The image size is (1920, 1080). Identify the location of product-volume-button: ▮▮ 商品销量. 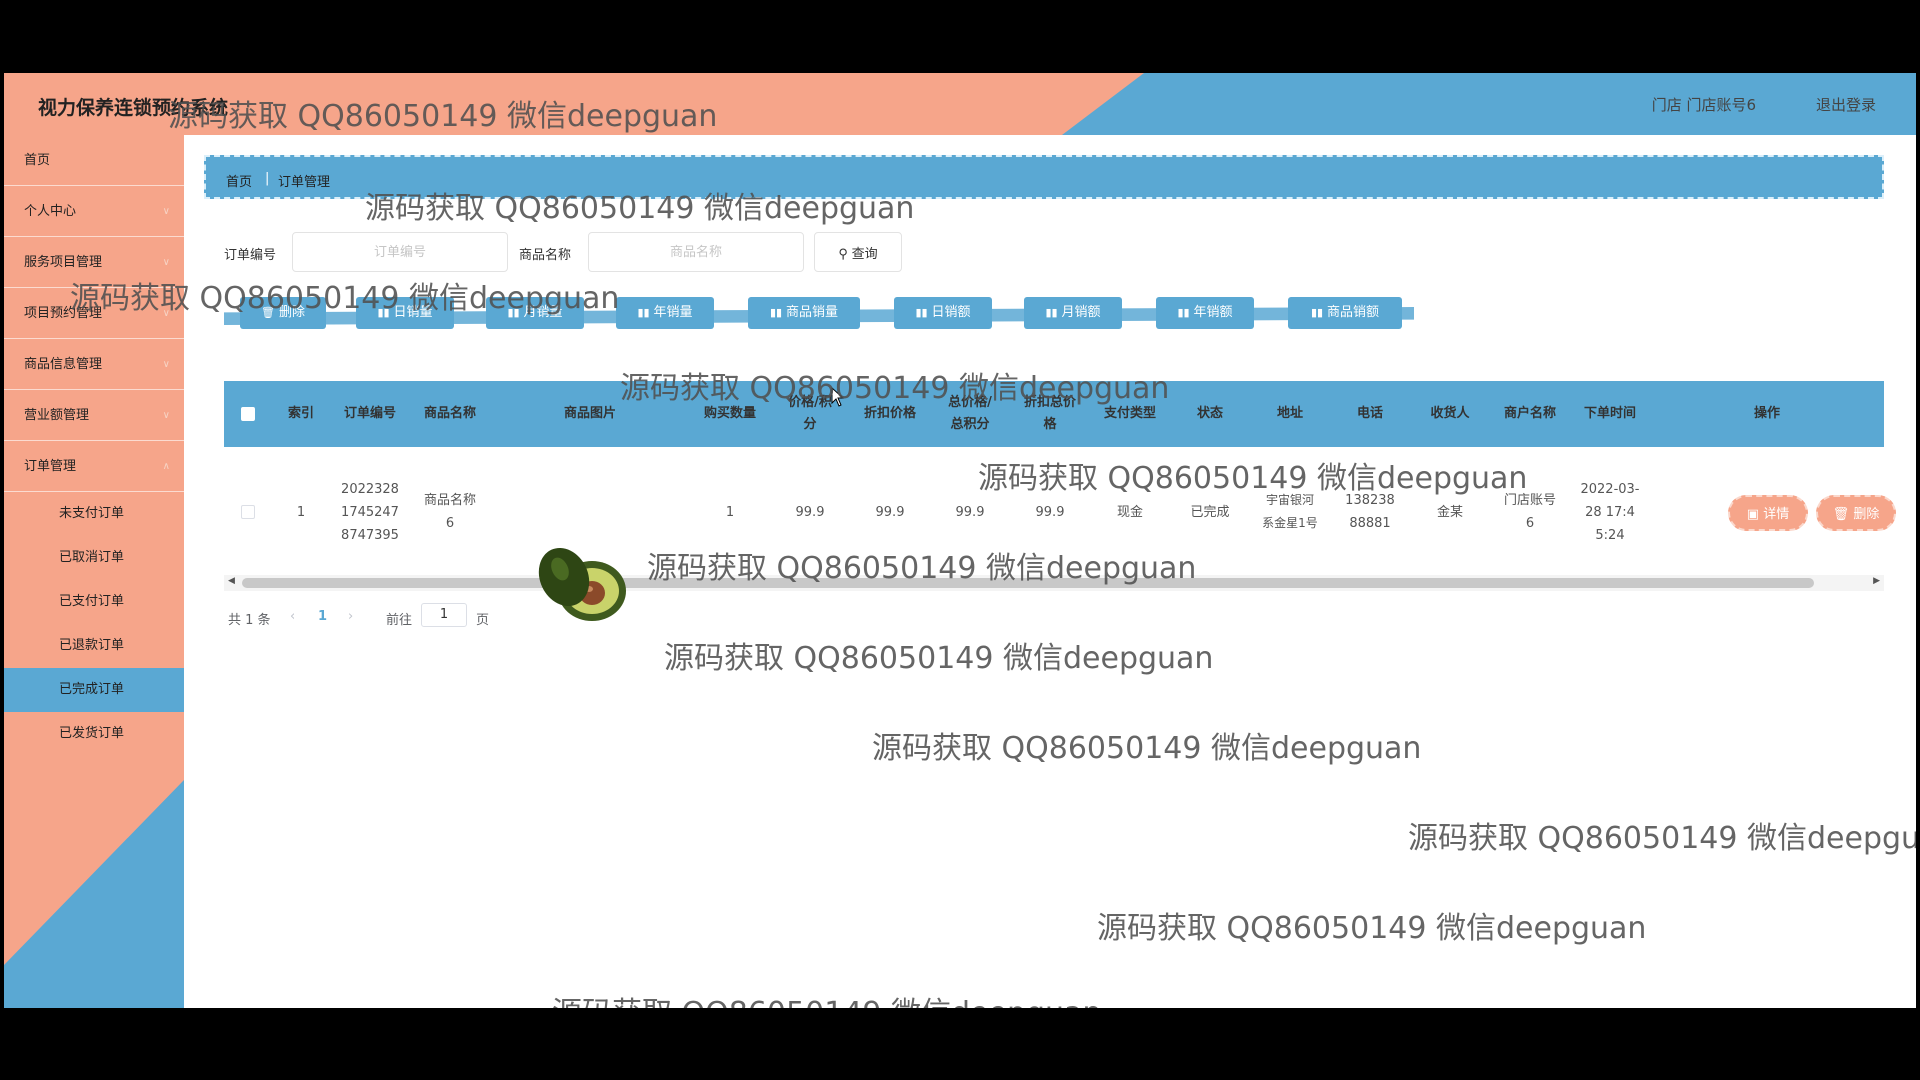
(804, 313).